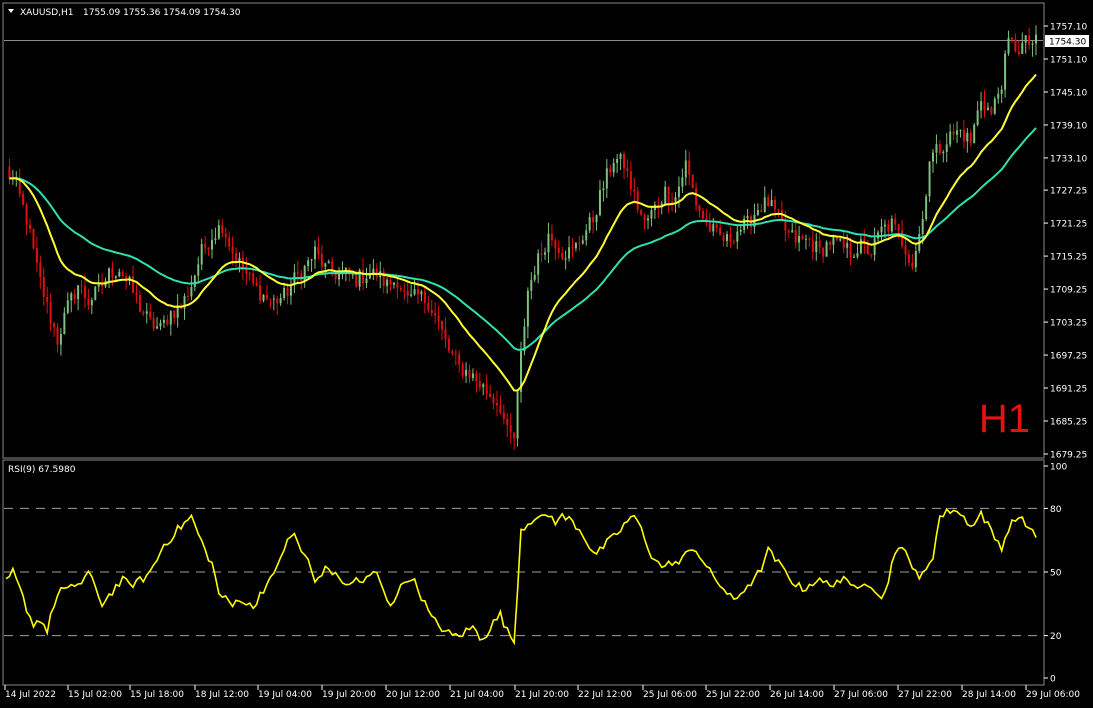 Image resolution: width=1093 pixels, height=708 pixels. What do you see at coordinates (1004, 419) in the screenshot?
I see `timeframe-watermark: H1` at bounding box center [1004, 419].